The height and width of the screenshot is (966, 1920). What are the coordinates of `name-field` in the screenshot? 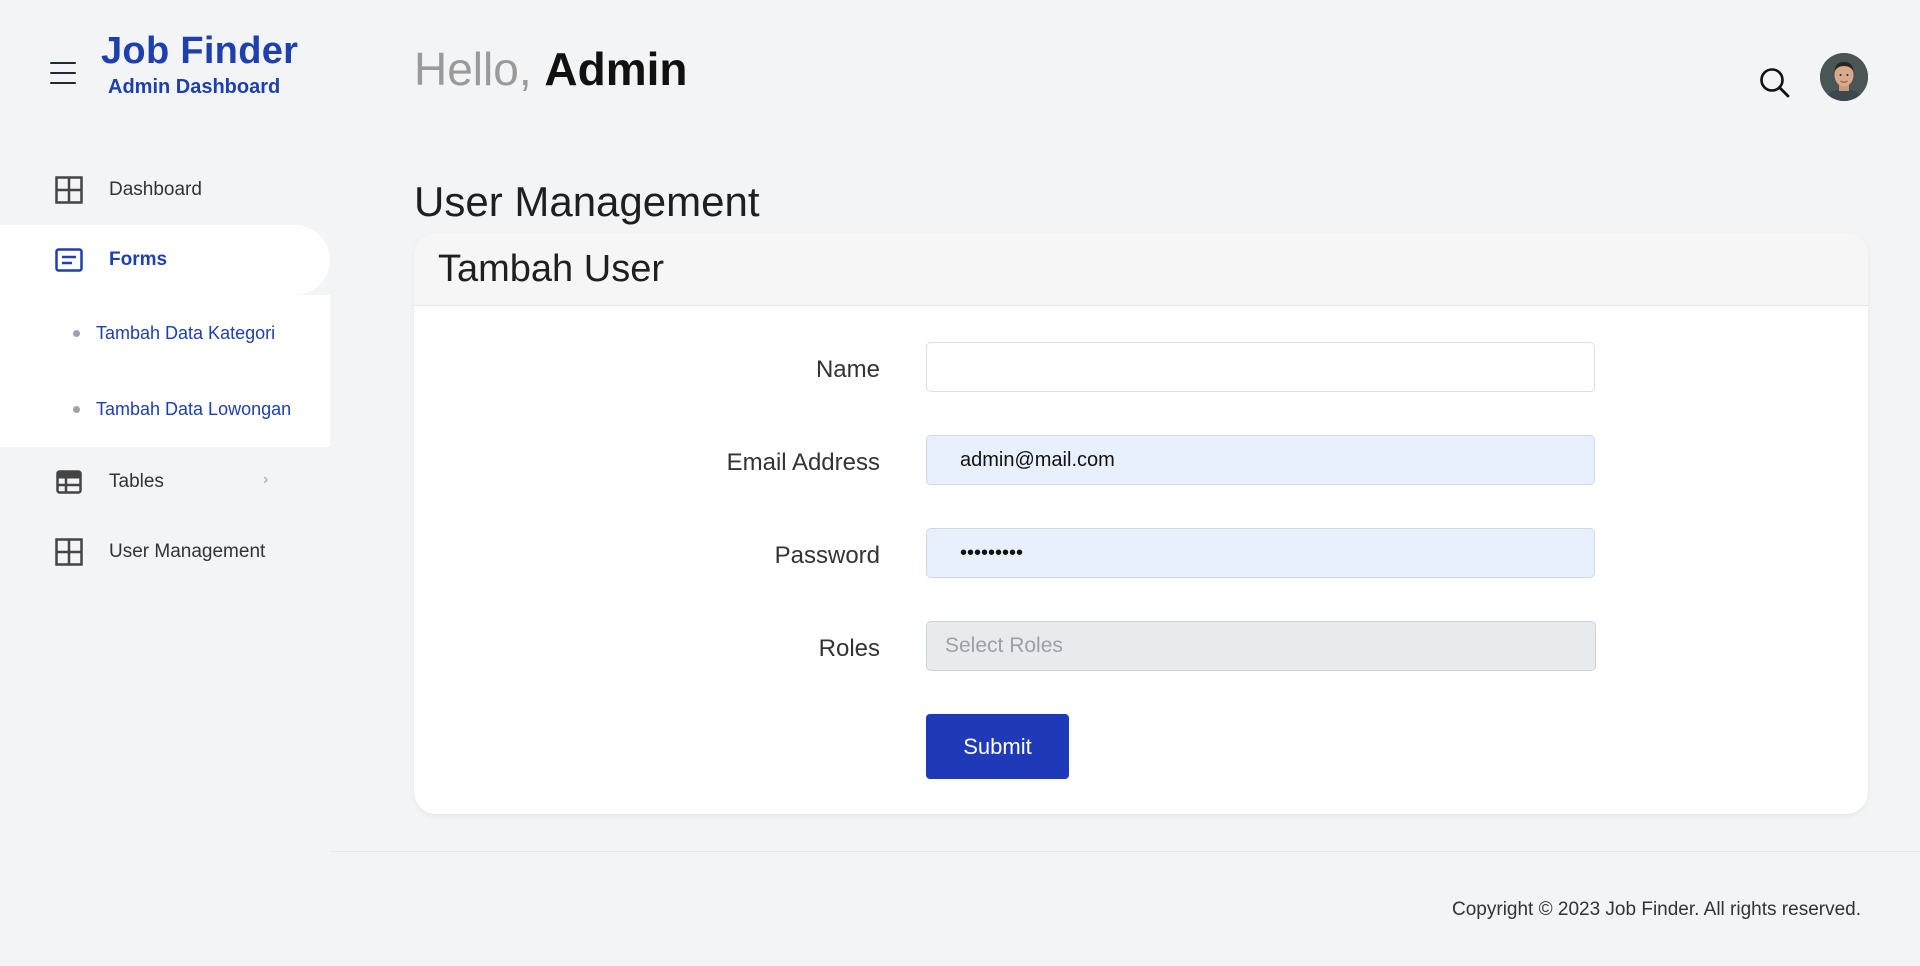 It's located at (1260, 367).